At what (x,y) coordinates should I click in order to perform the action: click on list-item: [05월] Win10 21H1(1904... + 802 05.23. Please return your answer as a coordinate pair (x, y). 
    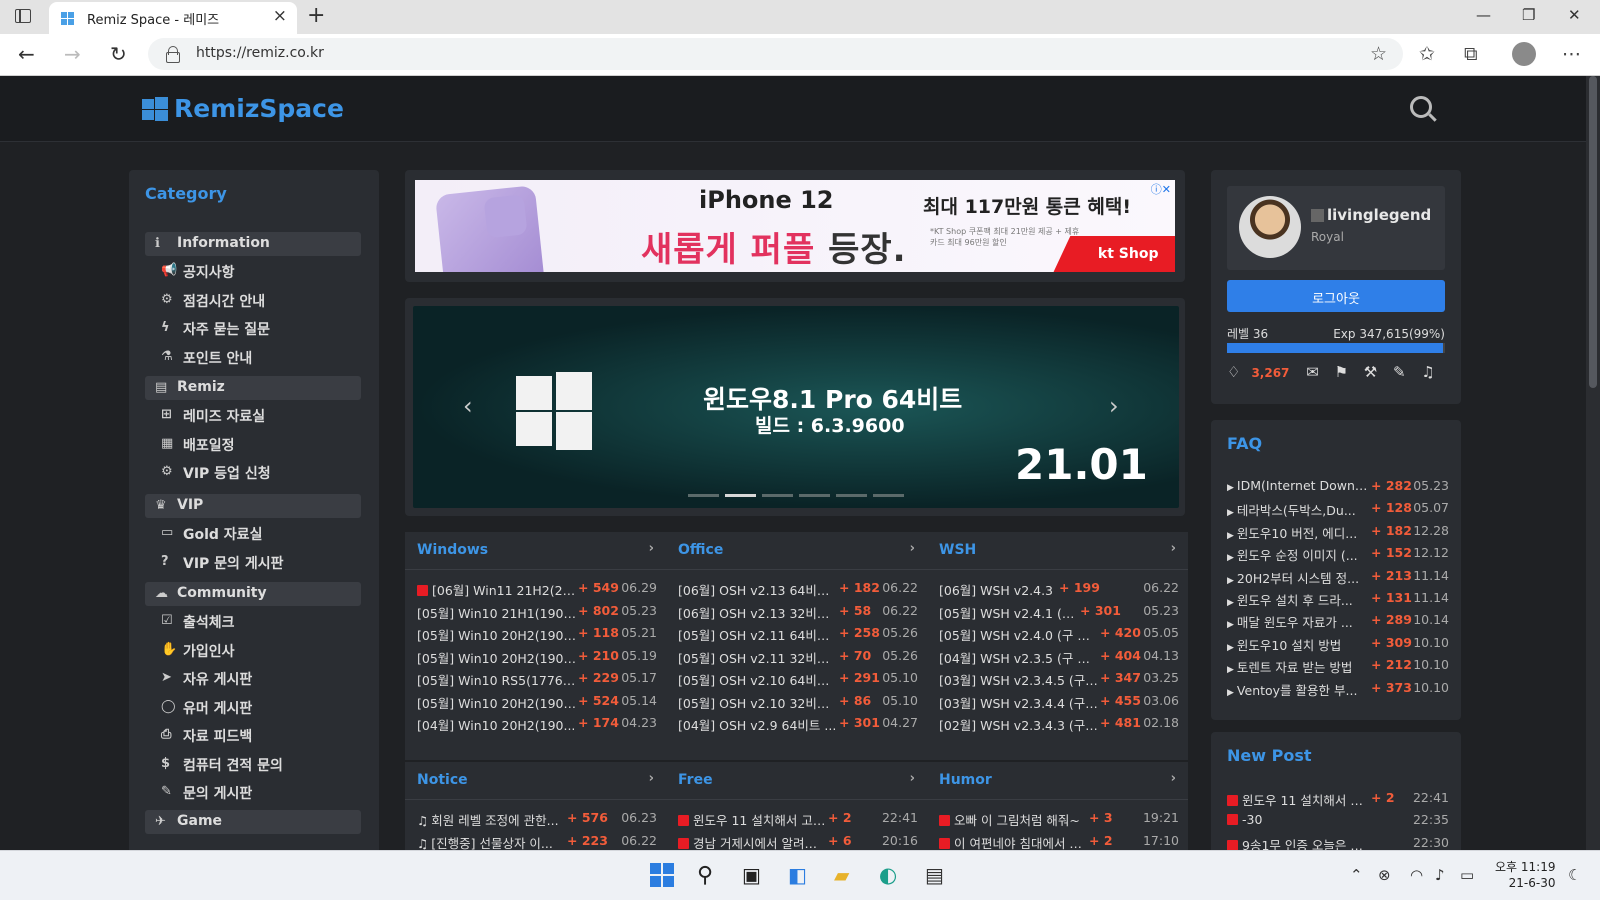
    Looking at the image, I should click on (537, 612).